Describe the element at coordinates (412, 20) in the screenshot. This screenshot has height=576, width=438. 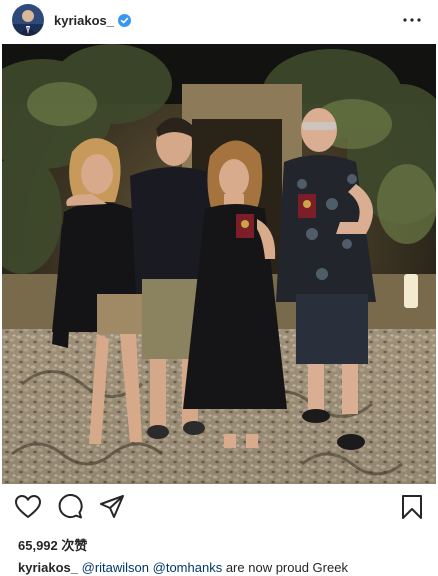
I see `more-options-icon` at that location.